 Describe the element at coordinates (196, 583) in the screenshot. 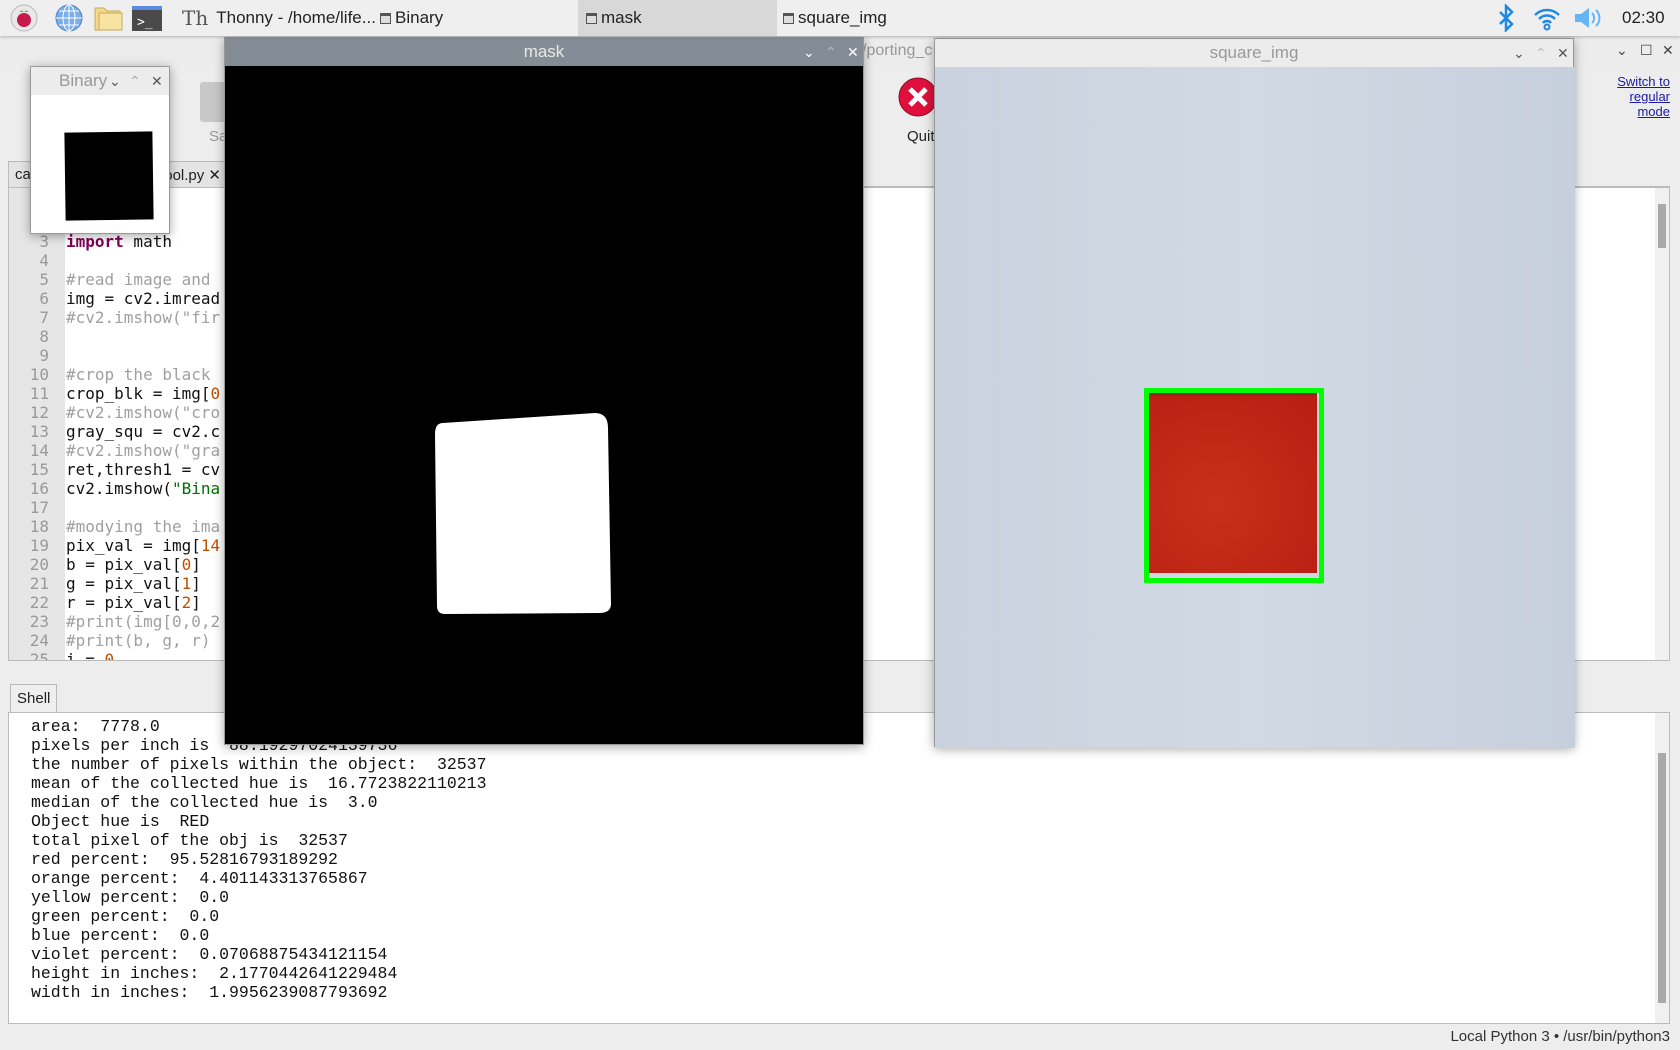

I see `code-token: ]` at that location.